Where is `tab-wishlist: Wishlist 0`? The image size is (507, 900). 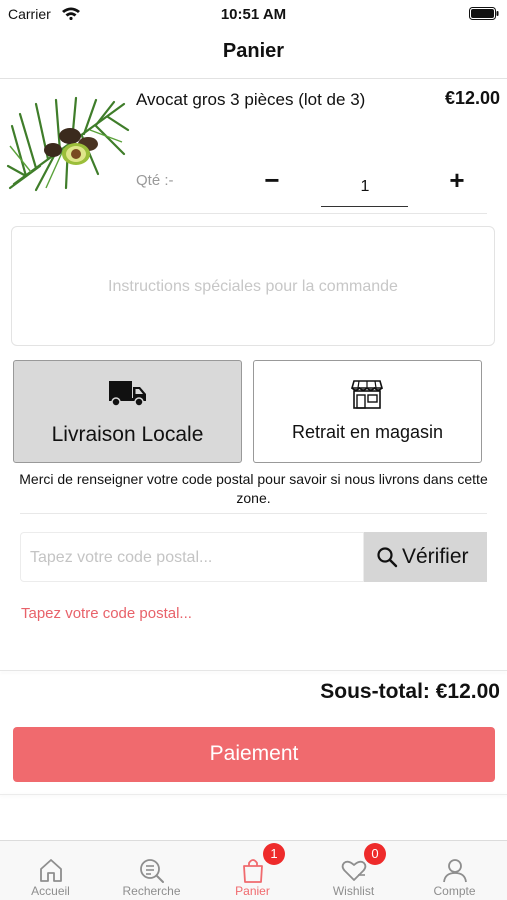
tab-wishlist: Wishlist 0 is located at coordinates (353, 871).